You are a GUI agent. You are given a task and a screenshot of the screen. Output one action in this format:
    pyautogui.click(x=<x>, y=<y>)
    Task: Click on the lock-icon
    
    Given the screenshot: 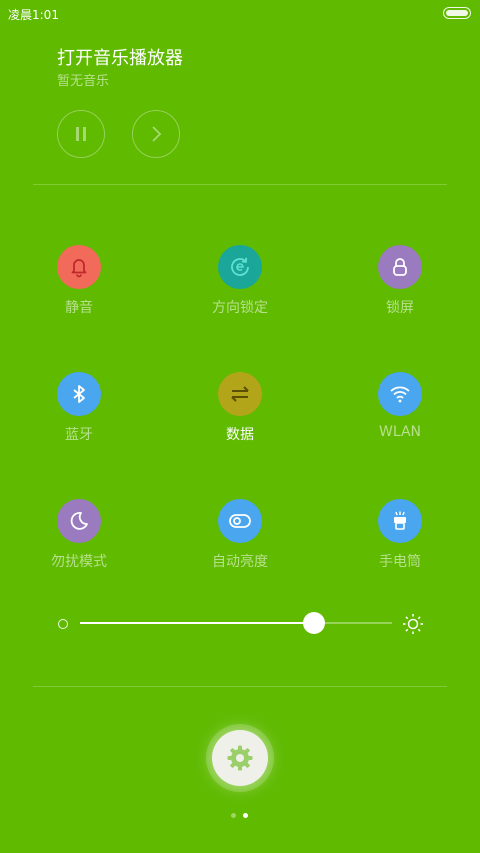 What is the action you would take?
    pyautogui.click(x=400, y=267)
    